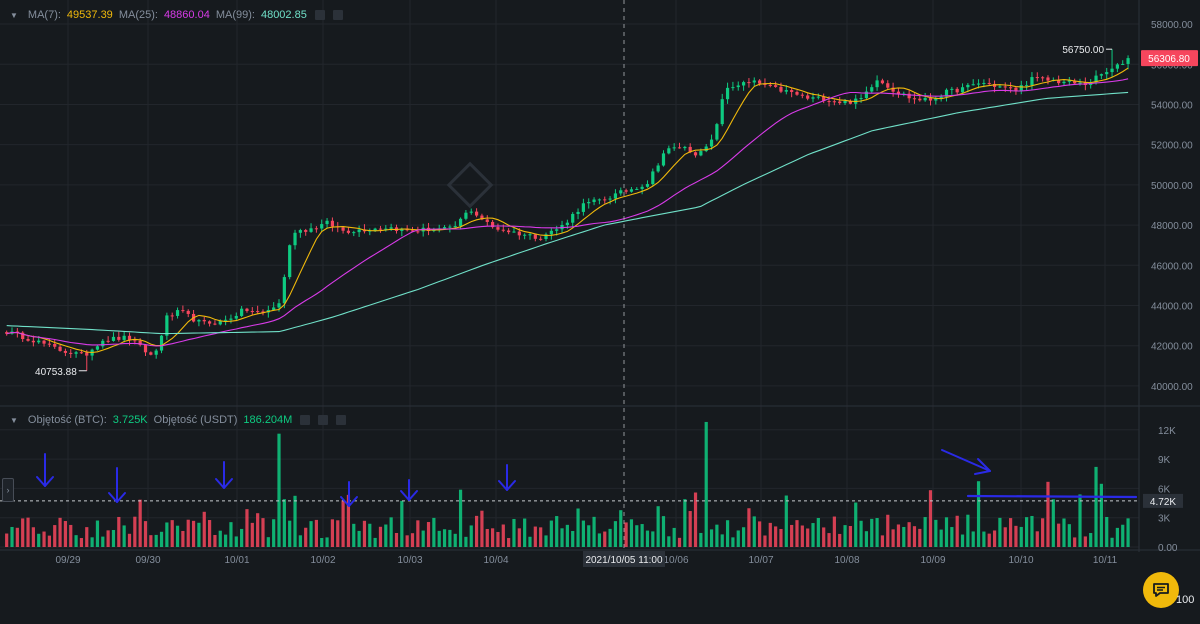 The width and height of the screenshot is (1200, 624). What do you see at coordinates (1161, 590) in the screenshot?
I see `chat-button` at bounding box center [1161, 590].